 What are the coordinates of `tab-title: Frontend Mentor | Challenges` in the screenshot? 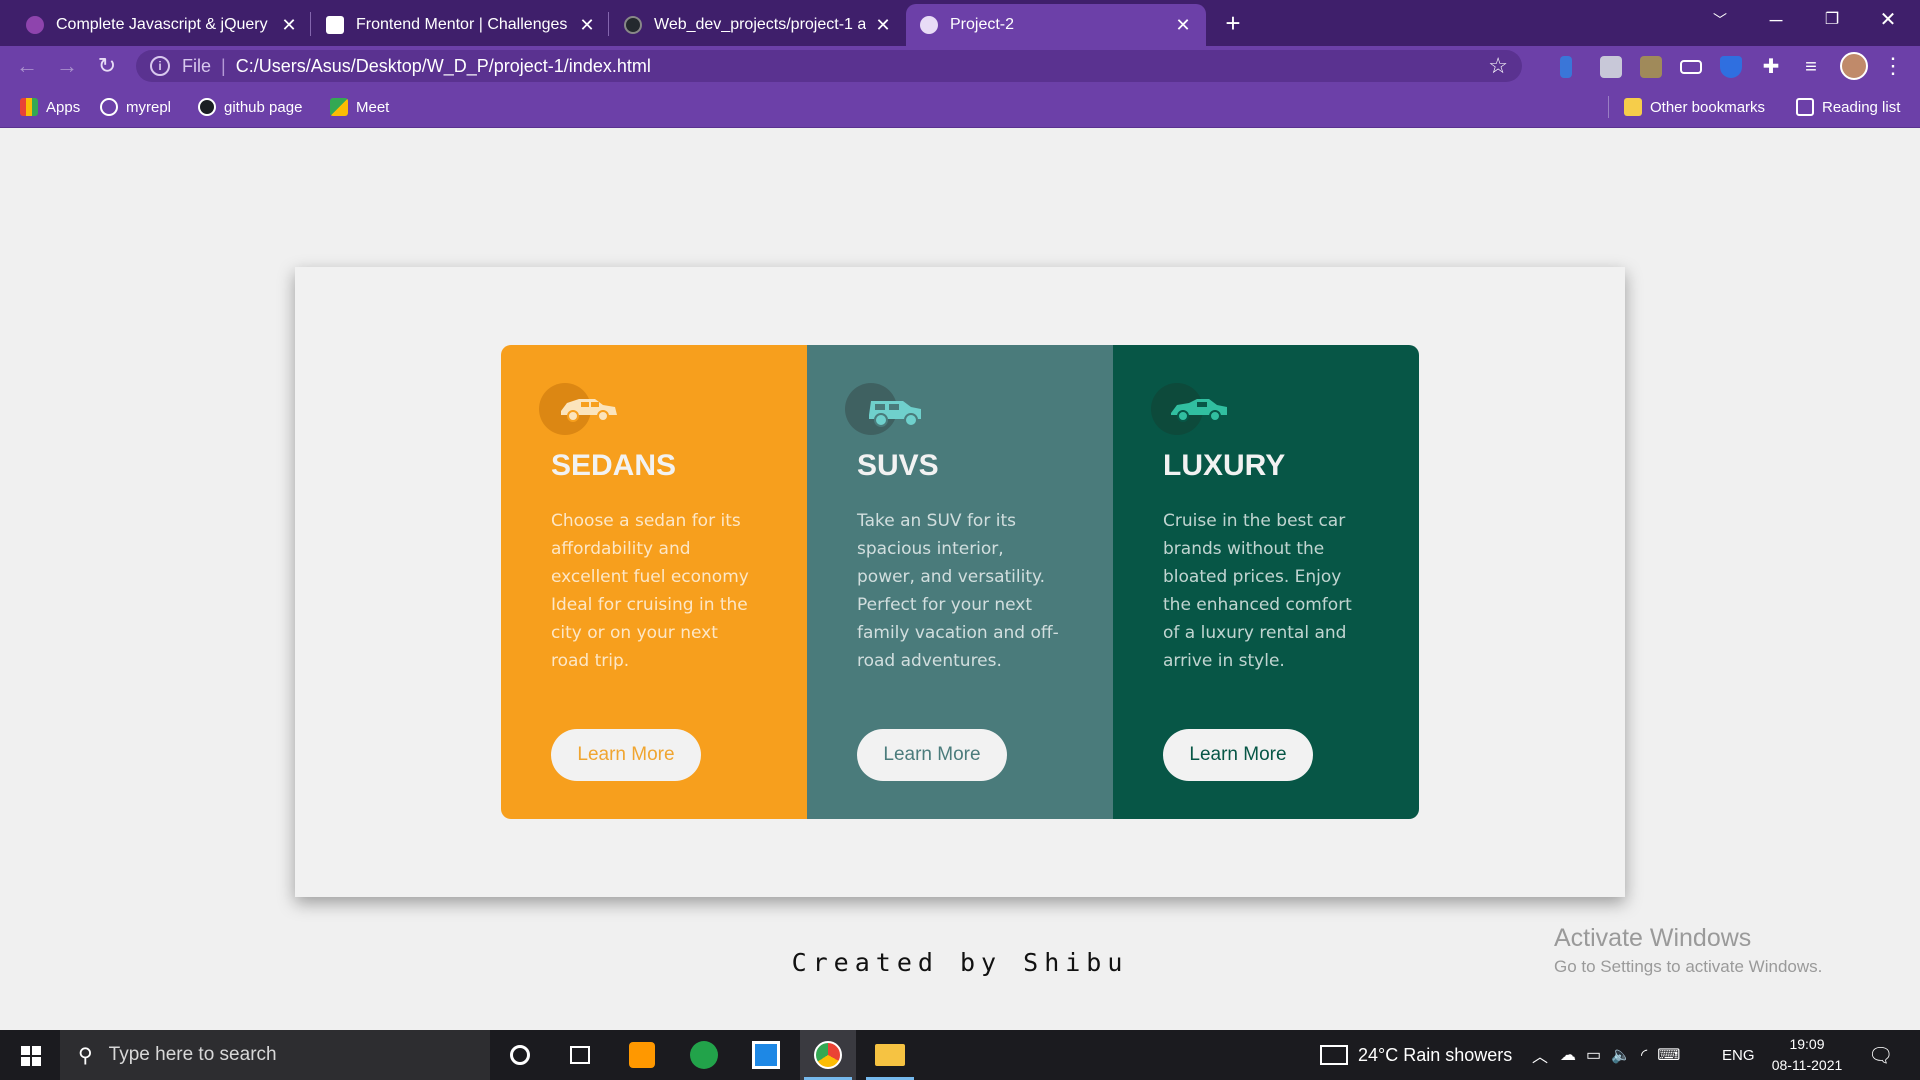 It's located at (462, 24).